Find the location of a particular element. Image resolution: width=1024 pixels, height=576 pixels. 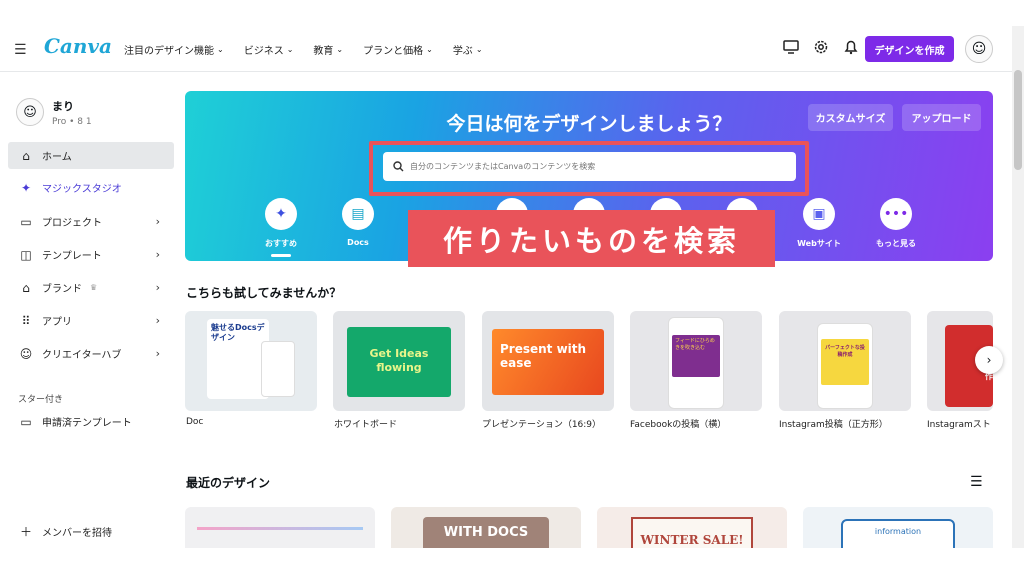

sidebar-item-magic-studio: ✦ マジックスタジオ is located at coordinates (91, 187).